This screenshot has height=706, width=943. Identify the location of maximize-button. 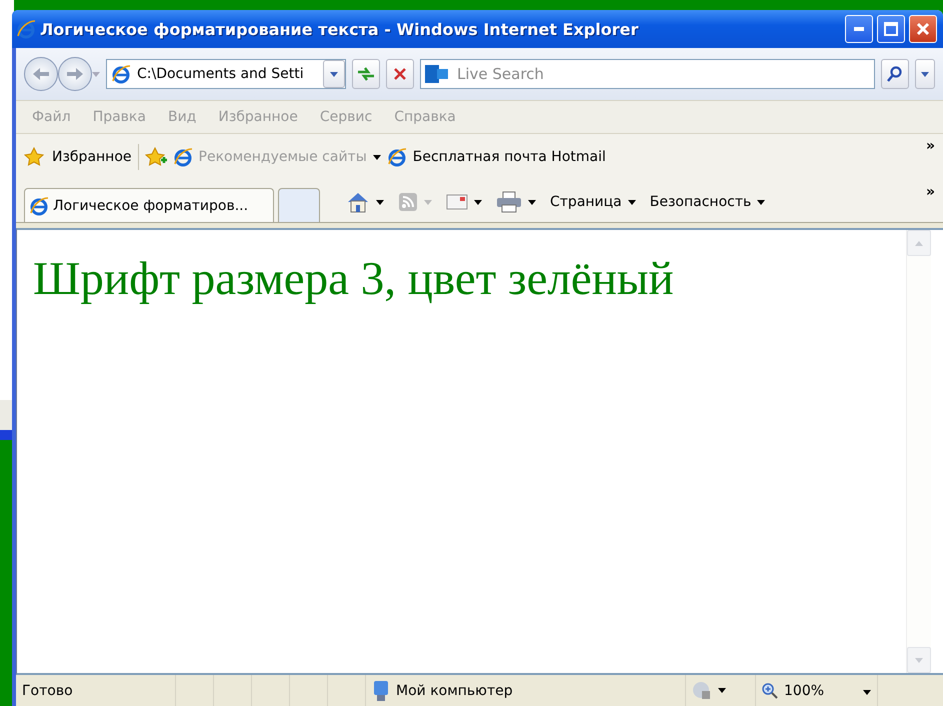
(891, 29).